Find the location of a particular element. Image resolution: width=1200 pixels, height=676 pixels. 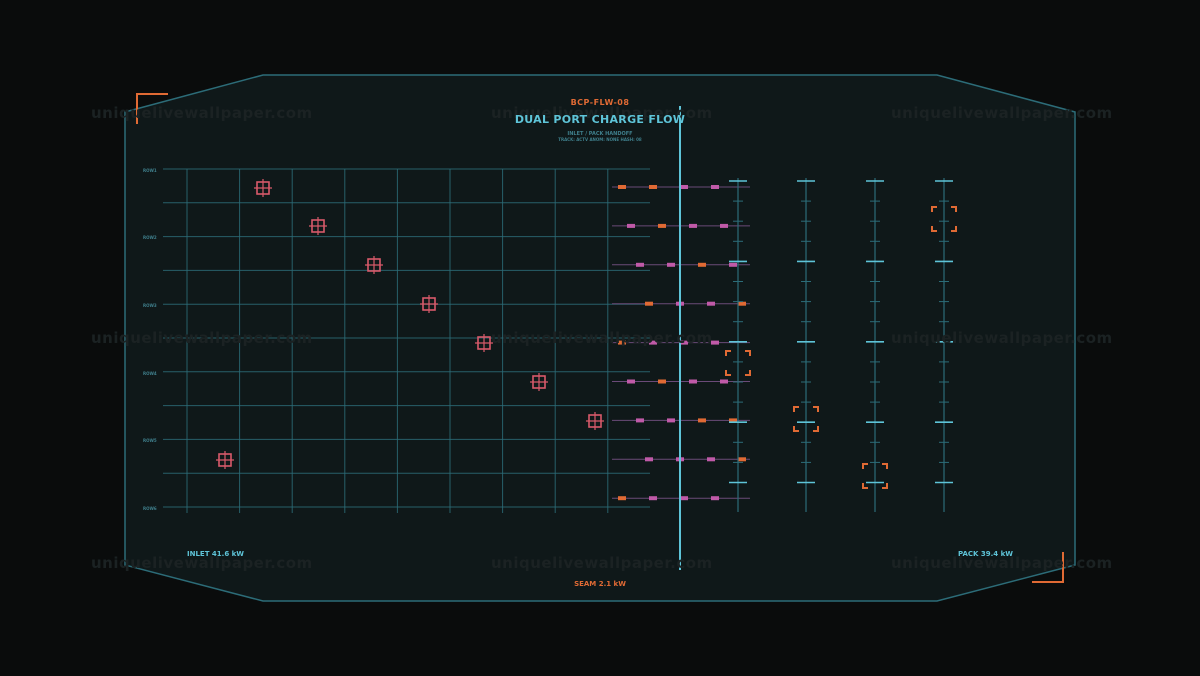

row-label: ROW1 is located at coordinates (150, 170).